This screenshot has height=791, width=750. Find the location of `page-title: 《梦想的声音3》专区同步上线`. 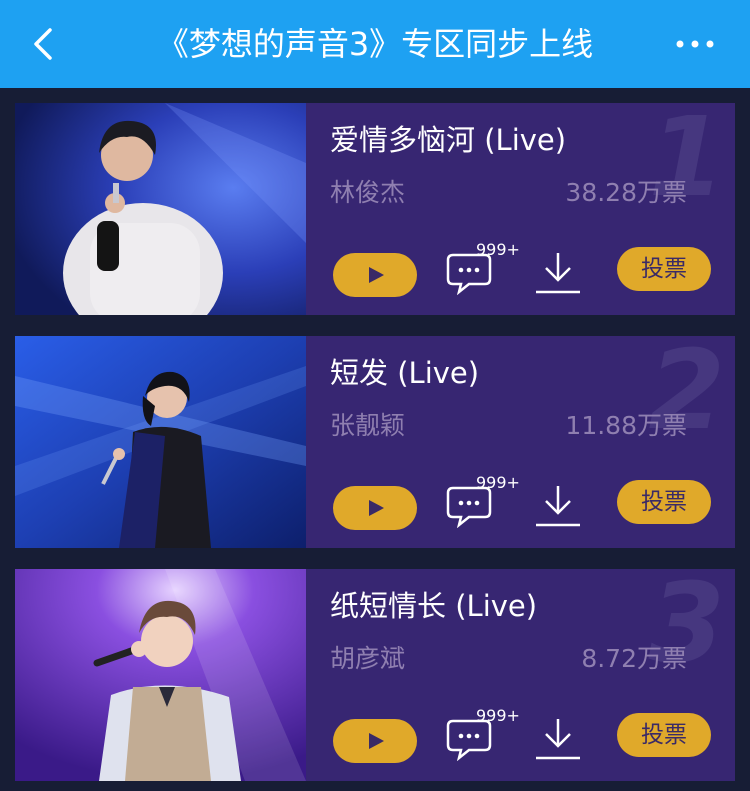

page-title: 《梦想的声音3》专区同步上线 is located at coordinates (375, 44).